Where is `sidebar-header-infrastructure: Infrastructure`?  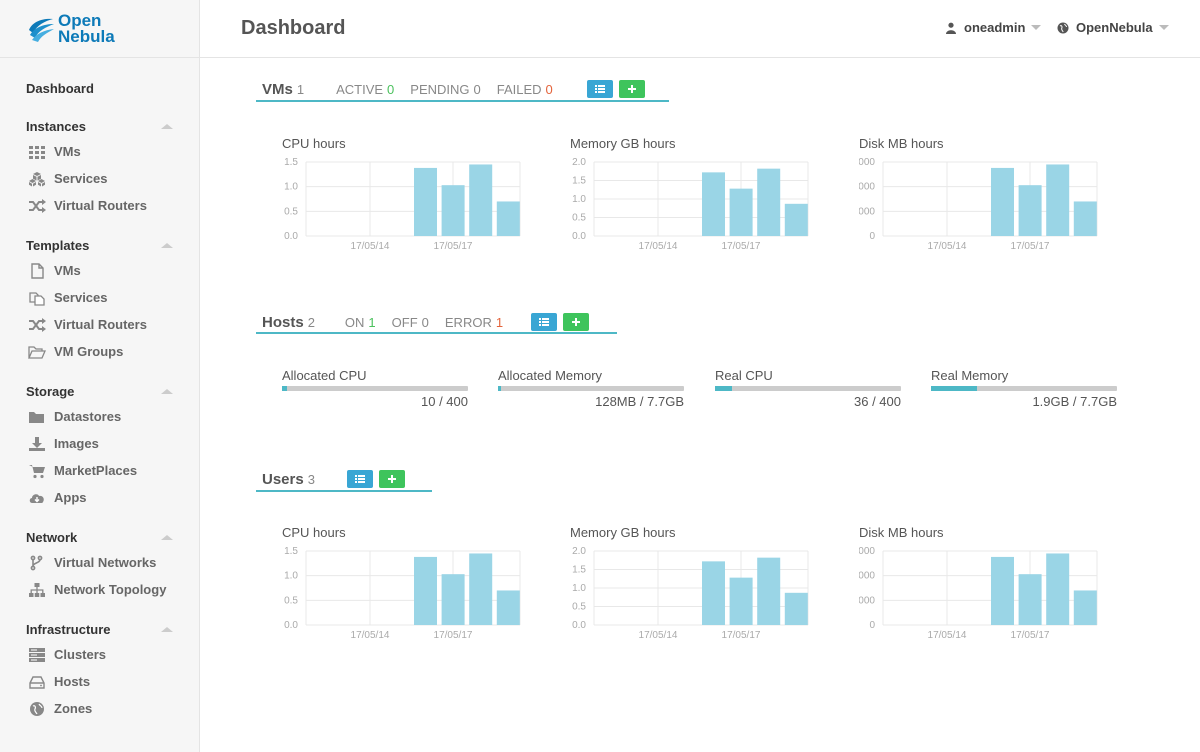 sidebar-header-infrastructure: Infrastructure is located at coordinates (99, 629).